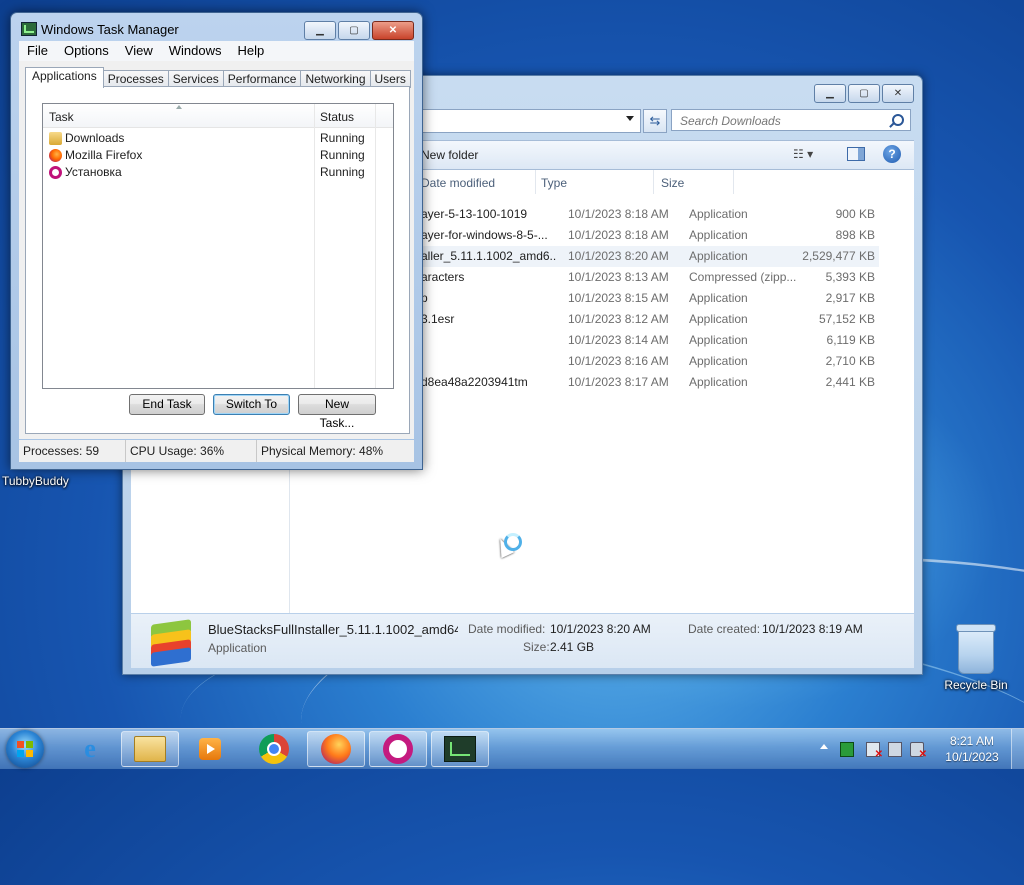  Describe the element at coordinates (139, 51) in the screenshot. I see `menu-view: View` at that location.